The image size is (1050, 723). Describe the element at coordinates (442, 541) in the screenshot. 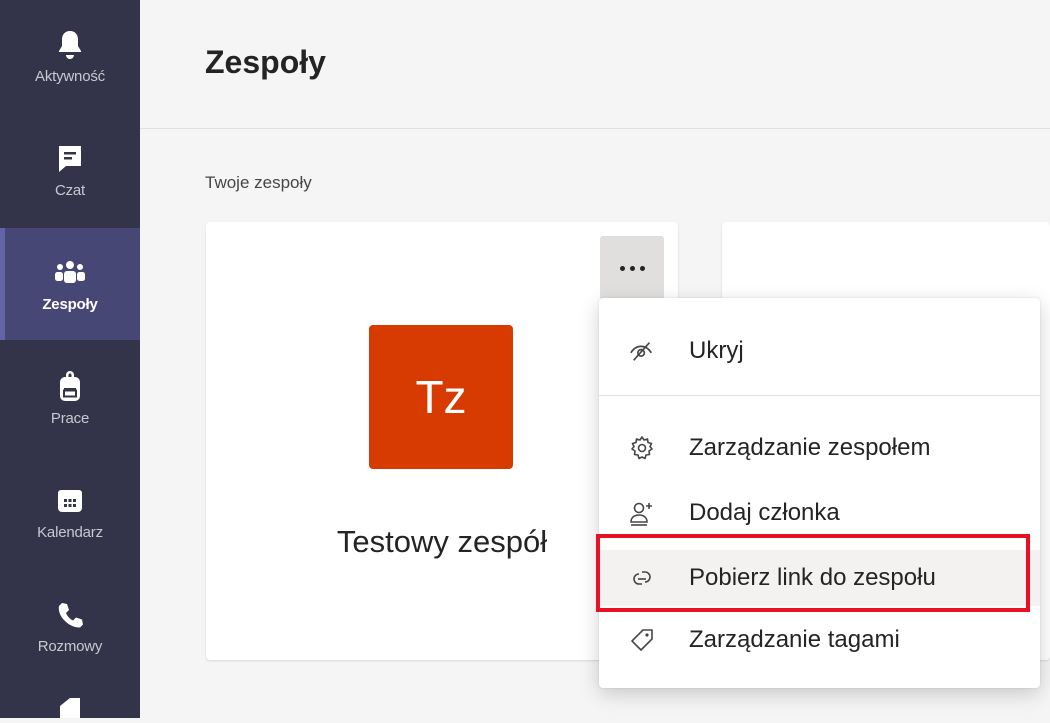

I see `team-name: Testowy zespół` at that location.